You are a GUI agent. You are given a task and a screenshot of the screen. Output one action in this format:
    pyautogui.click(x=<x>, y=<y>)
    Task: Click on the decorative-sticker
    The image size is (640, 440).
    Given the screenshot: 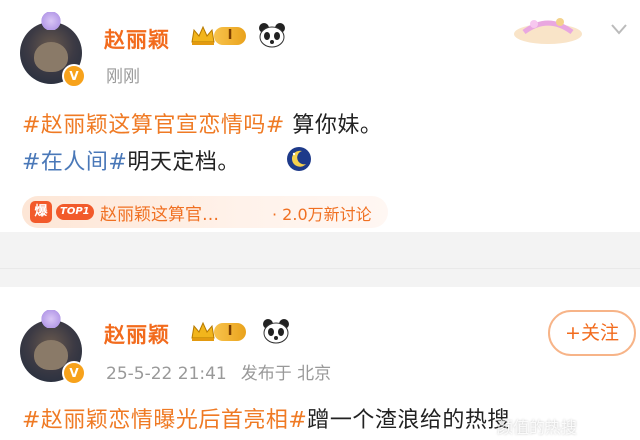 What is the action you would take?
    pyautogui.click(x=548, y=31)
    